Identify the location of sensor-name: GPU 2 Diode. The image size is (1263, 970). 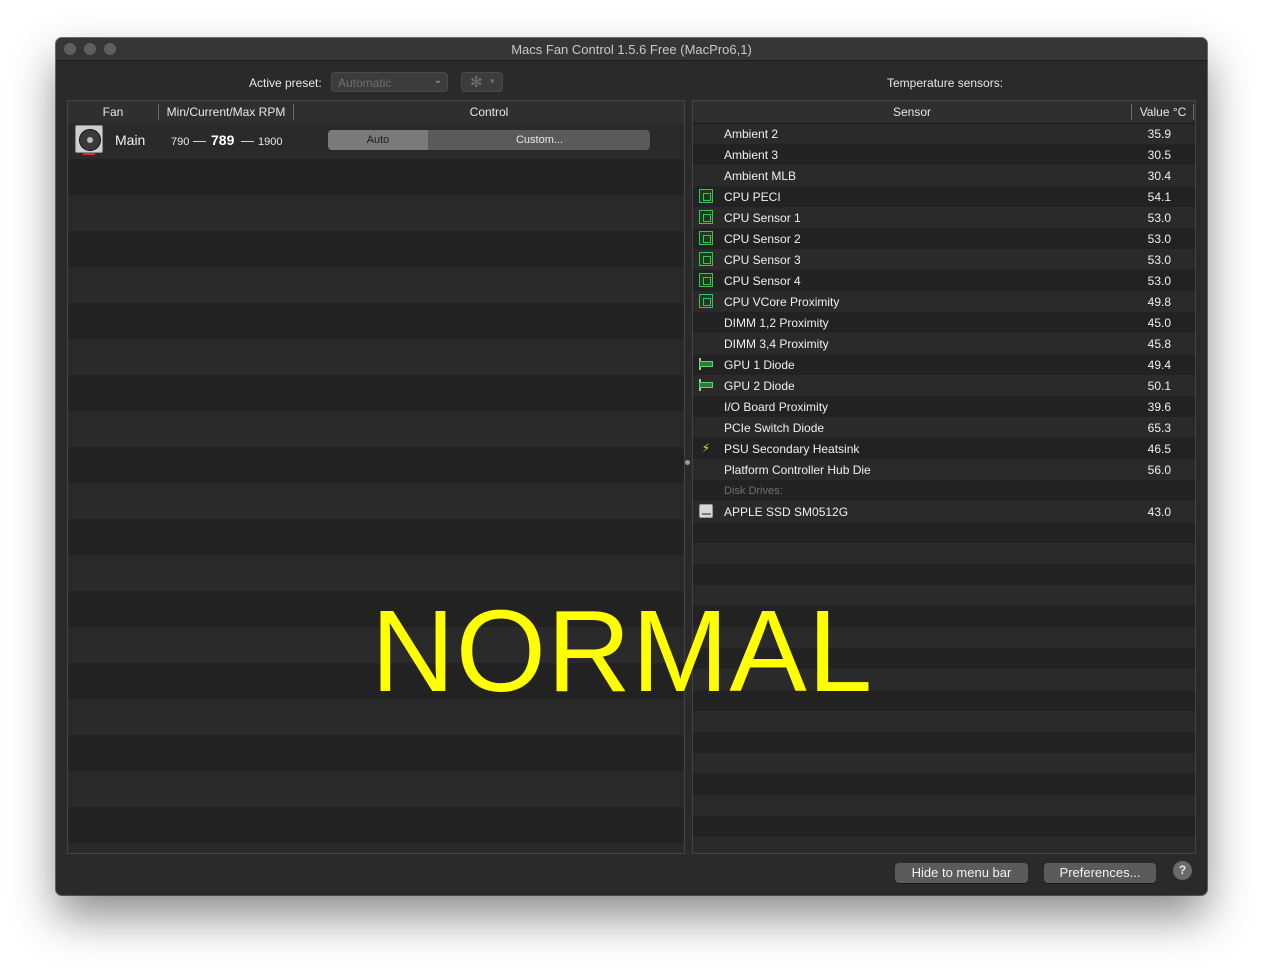
(759, 386).